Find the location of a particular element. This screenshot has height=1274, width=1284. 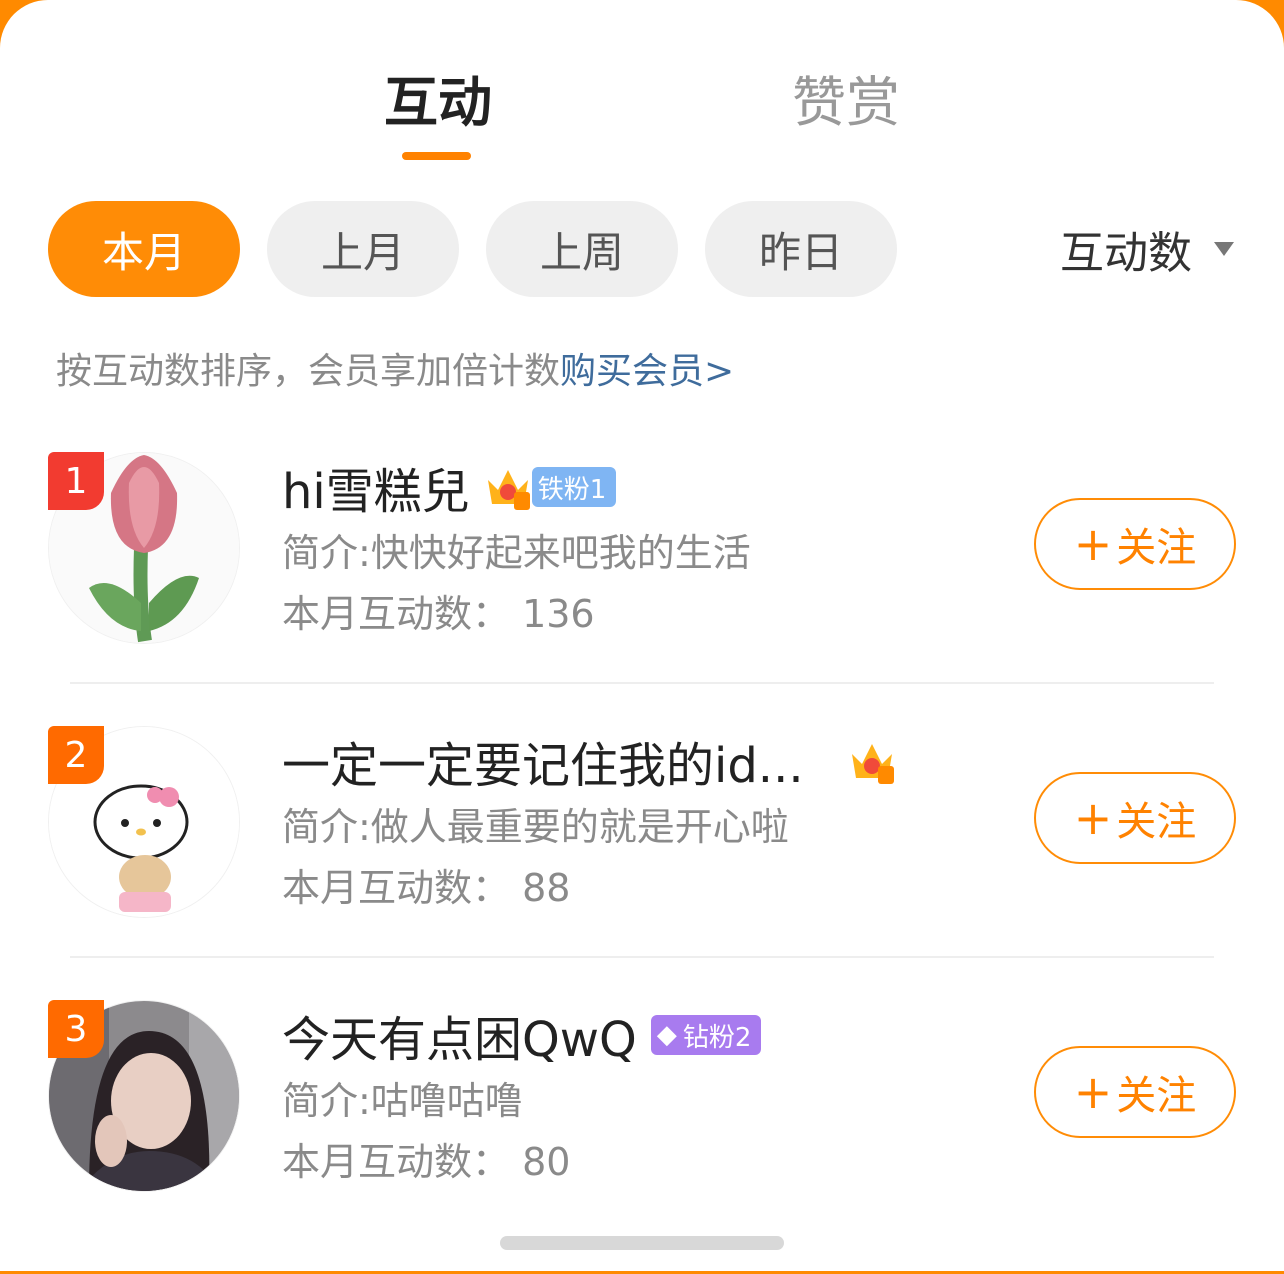

user-info: 一定一定要记住我的id... 简介:做人最重要的就是开心啦 本月互动数： 88 is located at coordinates (612, 822).